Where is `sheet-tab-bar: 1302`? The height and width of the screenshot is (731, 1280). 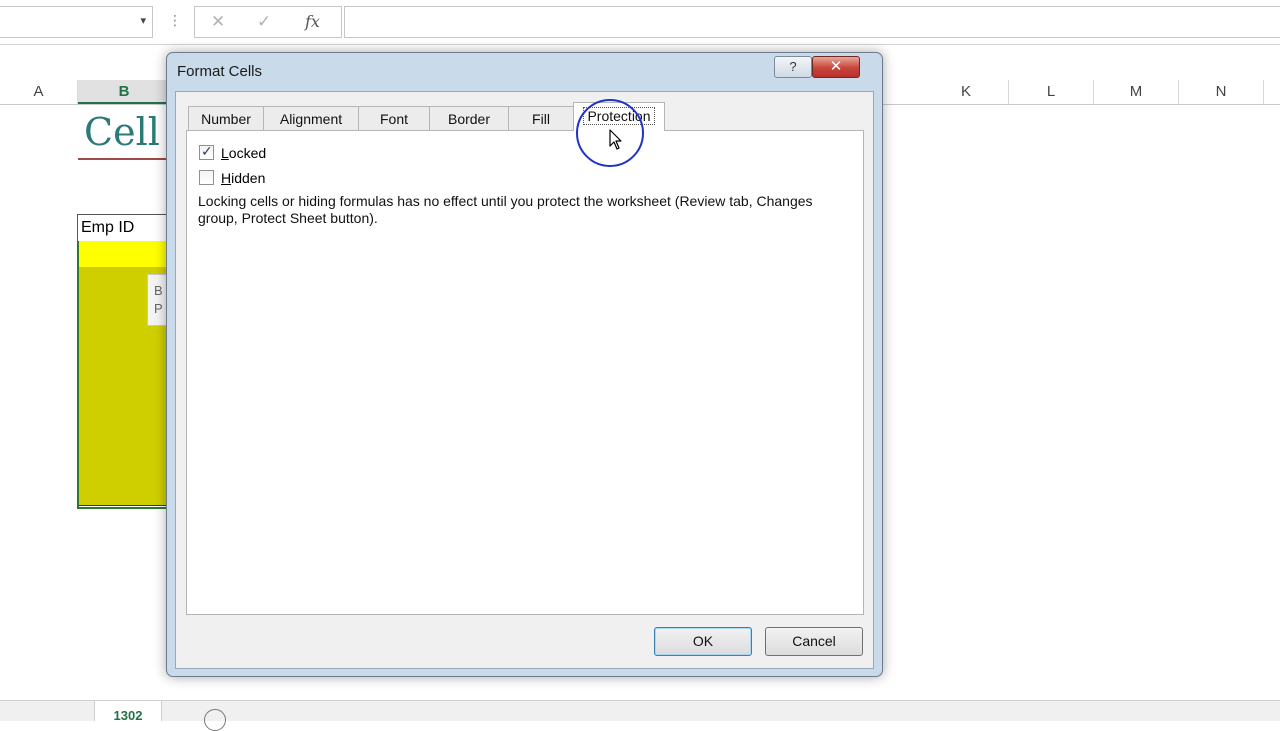
sheet-tab-bar: 1302 is located at coordinates (640, 715).